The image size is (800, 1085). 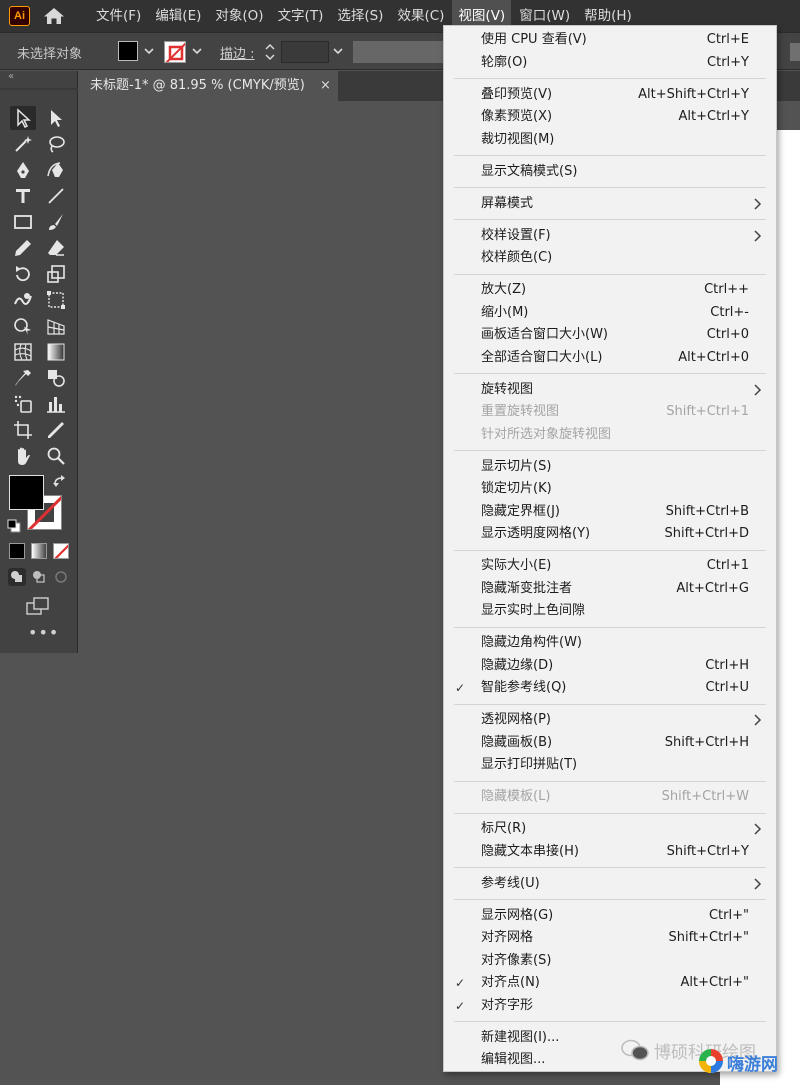 What do you see at coordinates (610, 63) in the screenshot?
I see `menu-item: 轮廓(O) Ctrl+Y` at bounding box center [610, 63].